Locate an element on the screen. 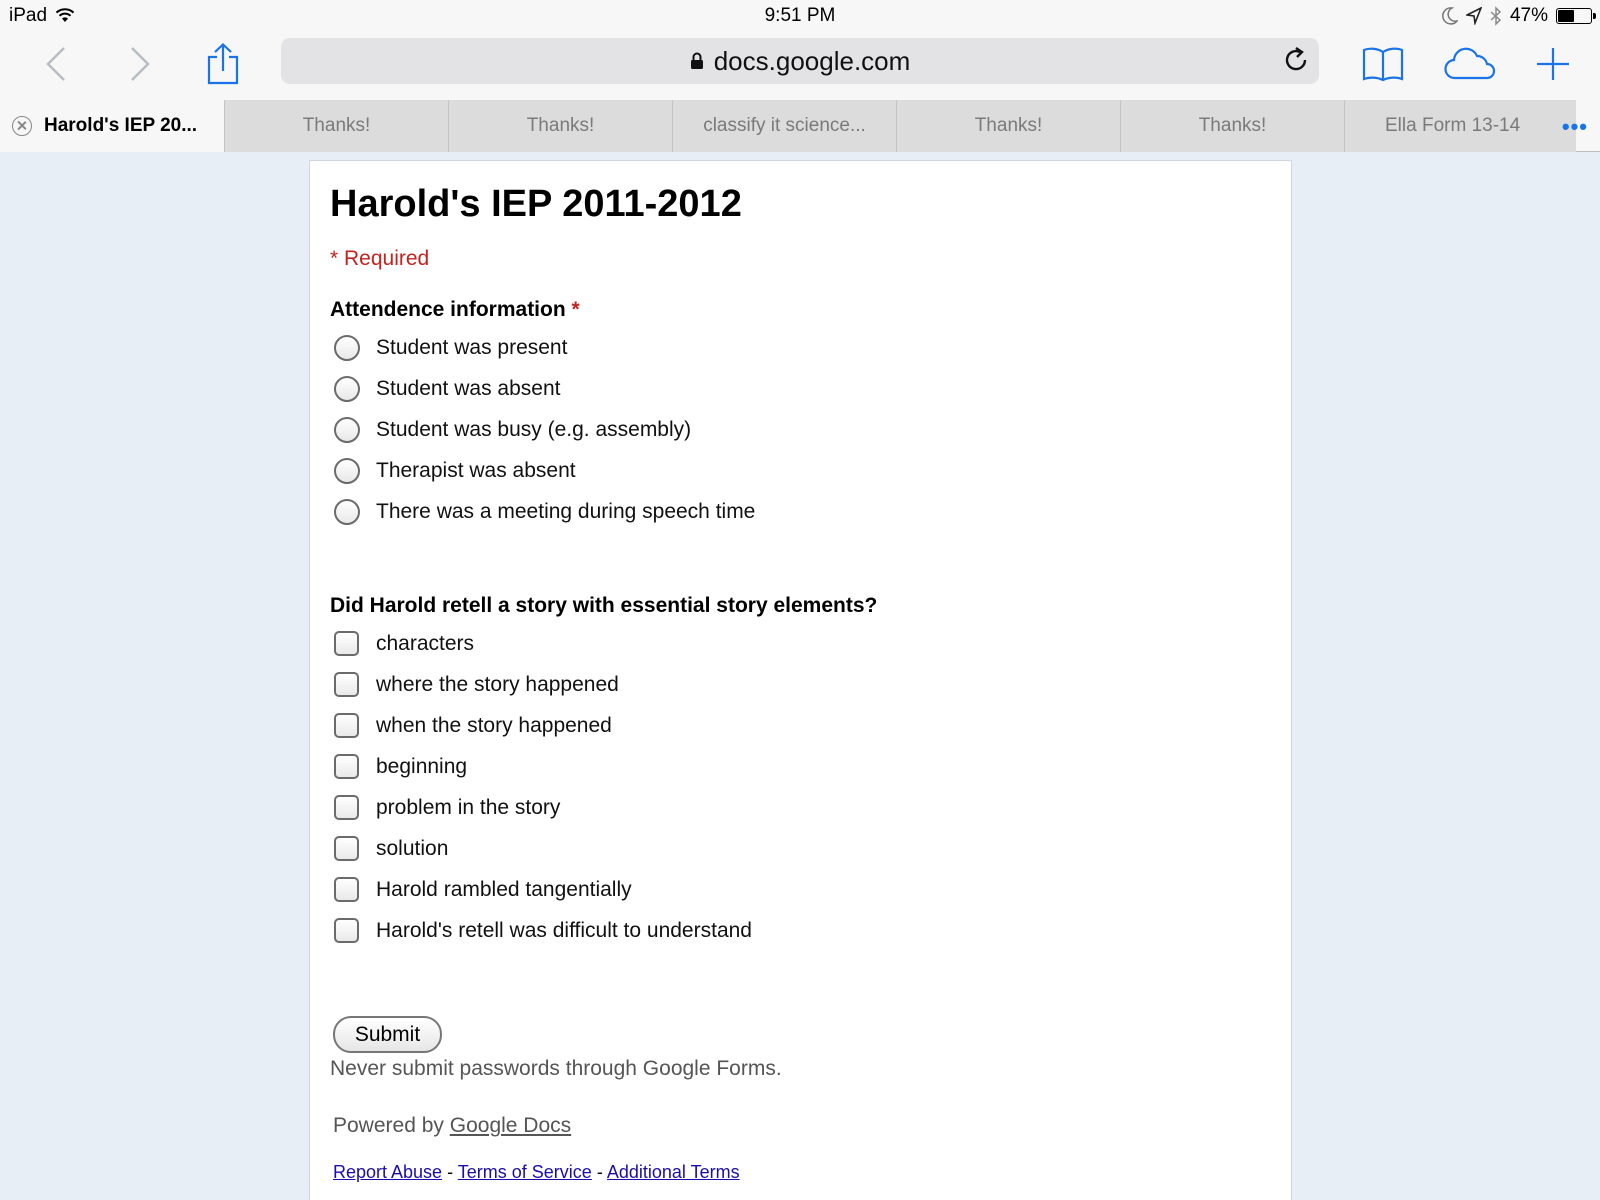 This screenshot has height=1200, width=1600. radio-option: Student was present is located at coordinates (544, 347).